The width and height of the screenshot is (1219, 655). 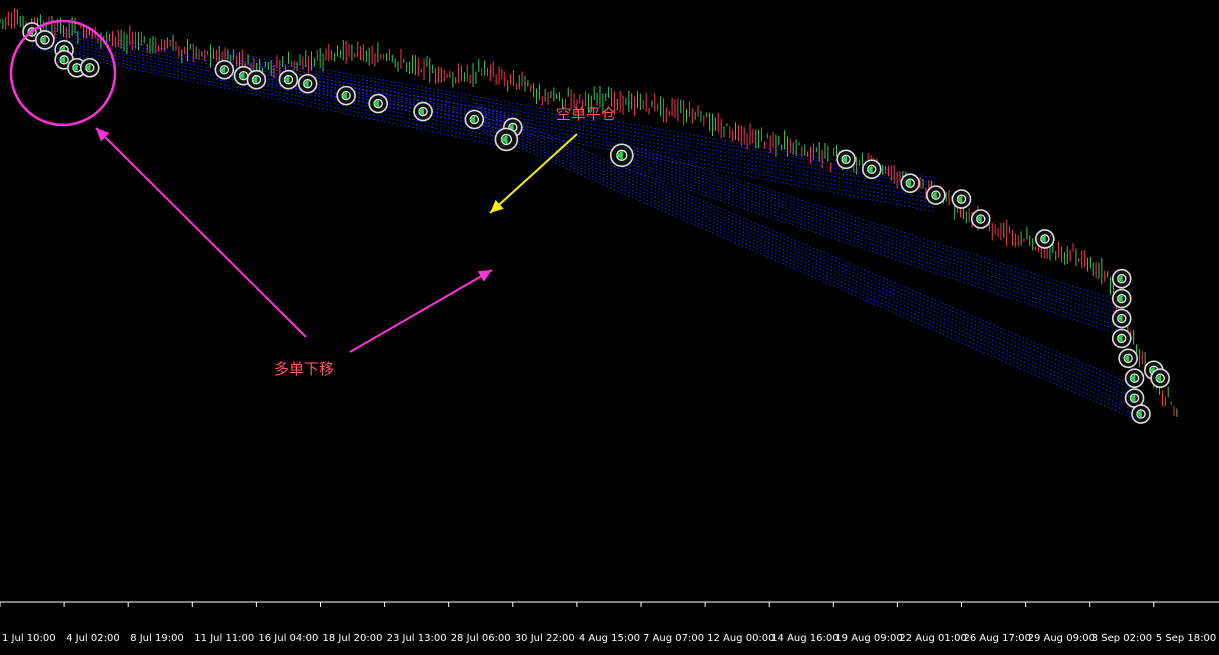 I want to click on x-tick-label: 3 Sep 02:00, so click(x=1122, y=638).